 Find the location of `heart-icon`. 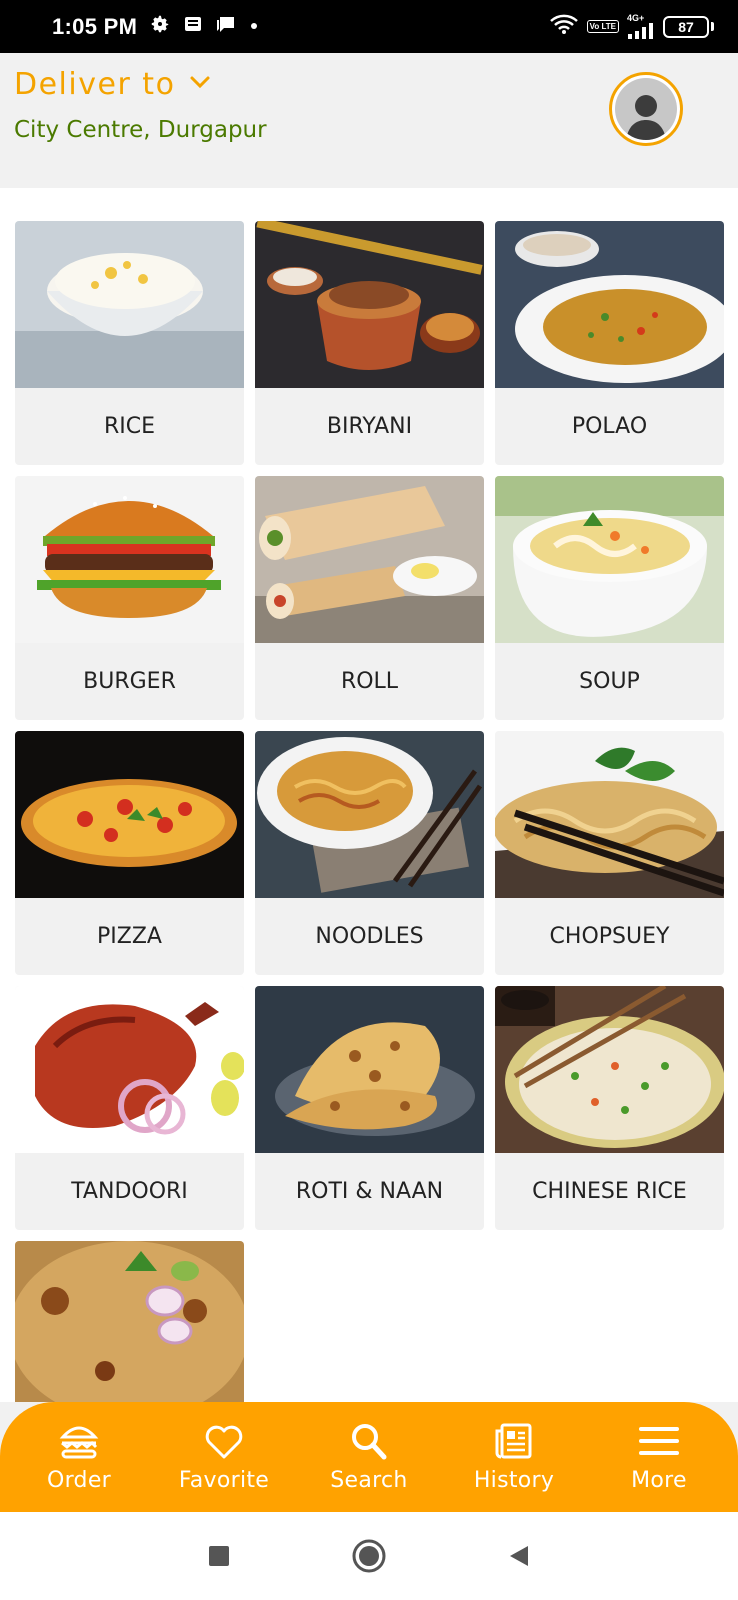

heart-icon is located at coordinates (224, 1441).